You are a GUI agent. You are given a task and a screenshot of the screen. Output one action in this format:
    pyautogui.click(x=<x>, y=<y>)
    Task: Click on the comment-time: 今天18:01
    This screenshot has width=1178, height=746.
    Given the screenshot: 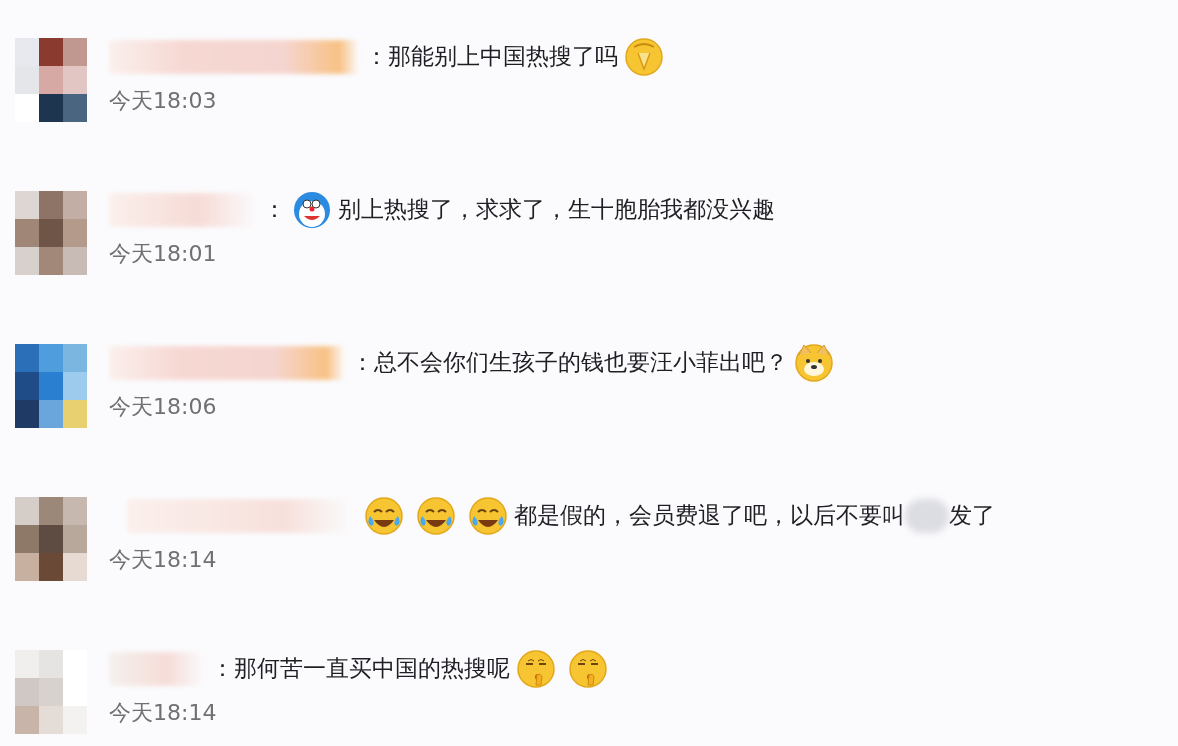 What is the action you would take?
    pyautogui.click(x=163, y=254)
    